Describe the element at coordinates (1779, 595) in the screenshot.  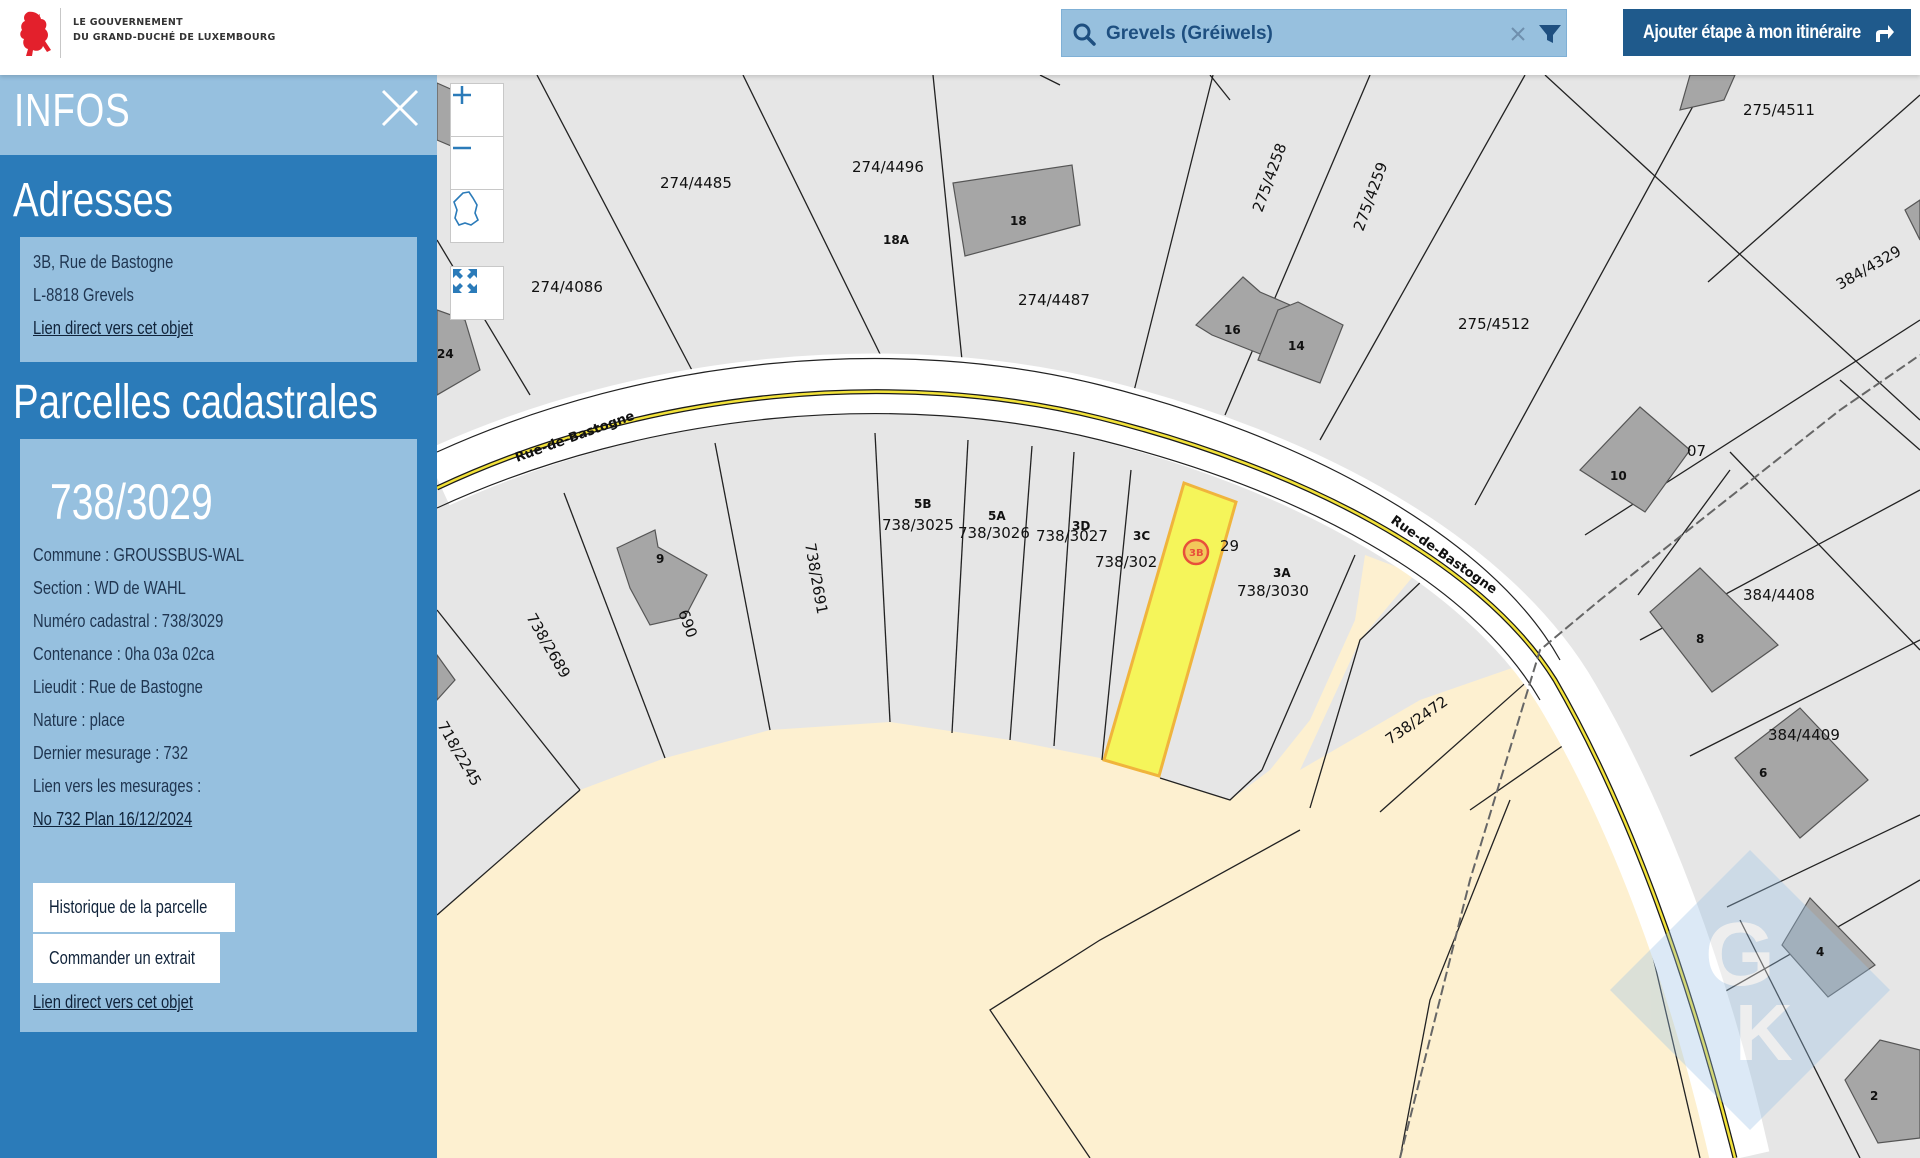
I see `parcel-label: 384/4408` at that location.